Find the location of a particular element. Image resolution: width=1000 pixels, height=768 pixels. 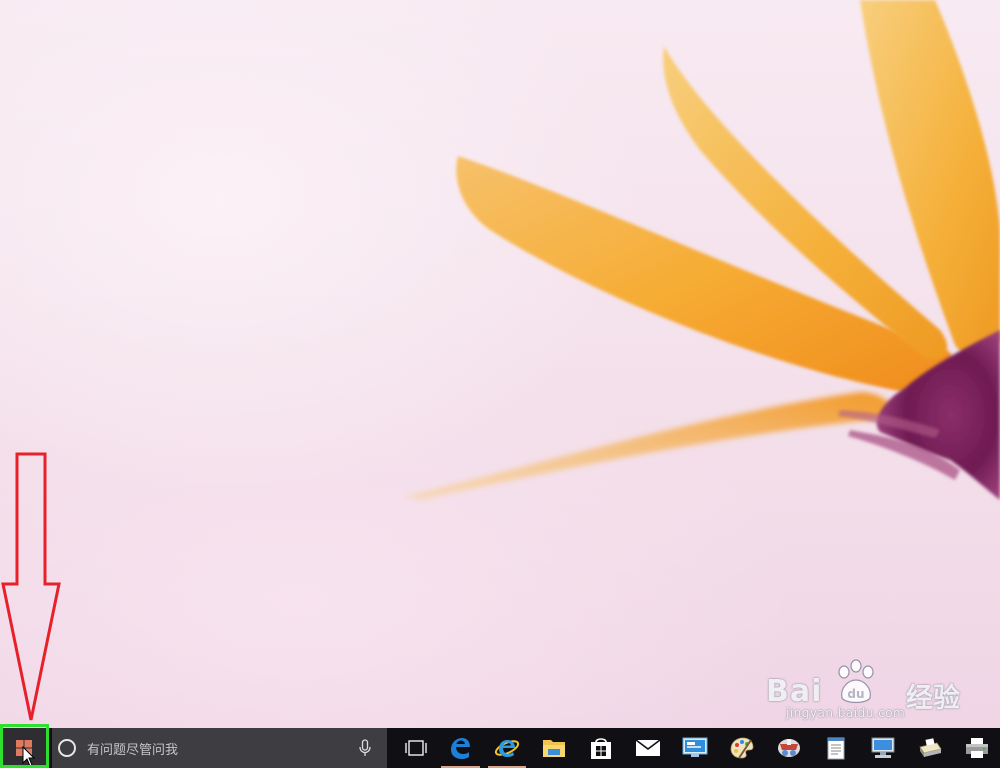

start-button is located at coordinates (24, 748).